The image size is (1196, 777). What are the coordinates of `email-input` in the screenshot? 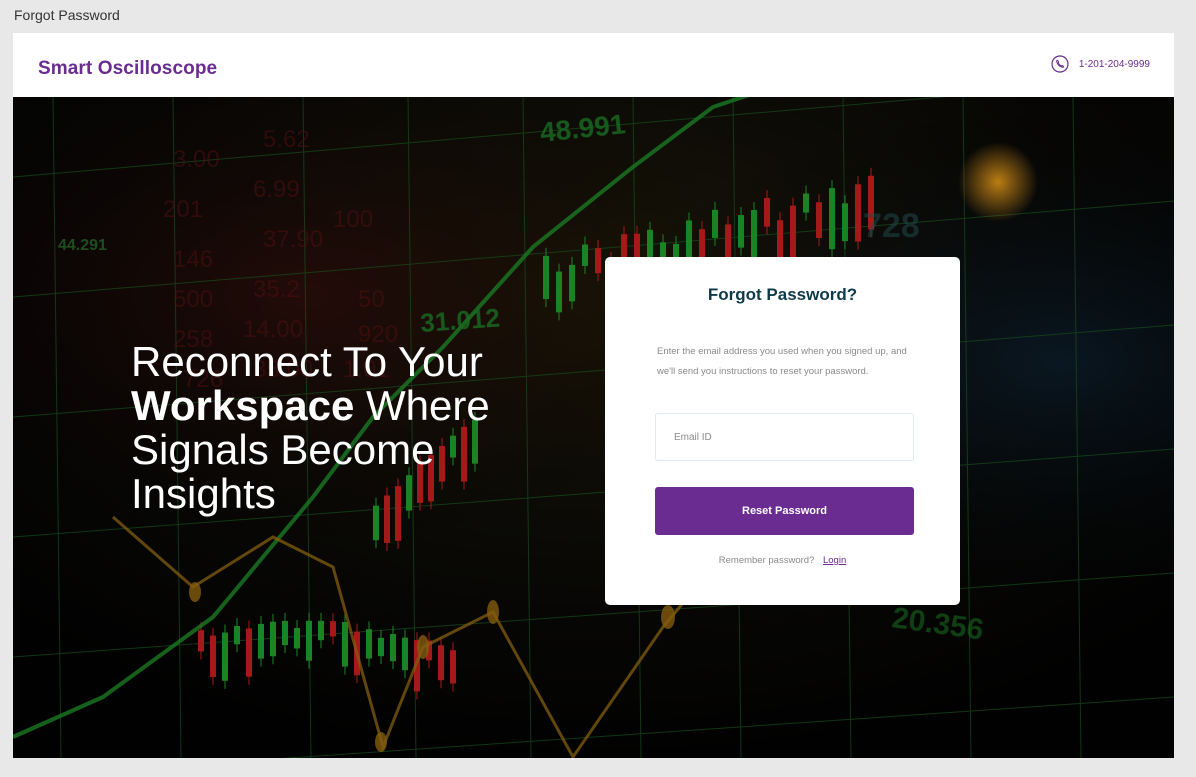 It's located at (784, 437).